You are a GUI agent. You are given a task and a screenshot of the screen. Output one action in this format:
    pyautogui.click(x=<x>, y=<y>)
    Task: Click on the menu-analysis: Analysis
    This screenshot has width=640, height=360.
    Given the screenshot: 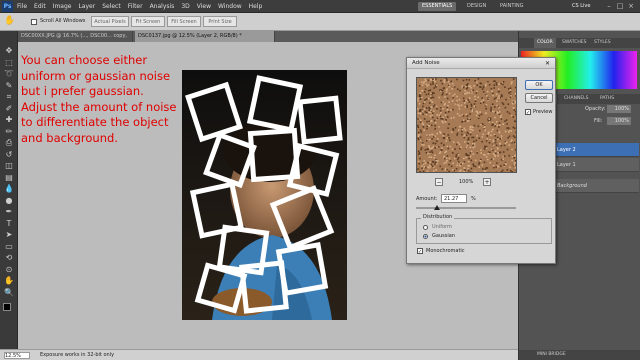 What is the action you would take?
    pyautogui.click(x=162, y=6)
    